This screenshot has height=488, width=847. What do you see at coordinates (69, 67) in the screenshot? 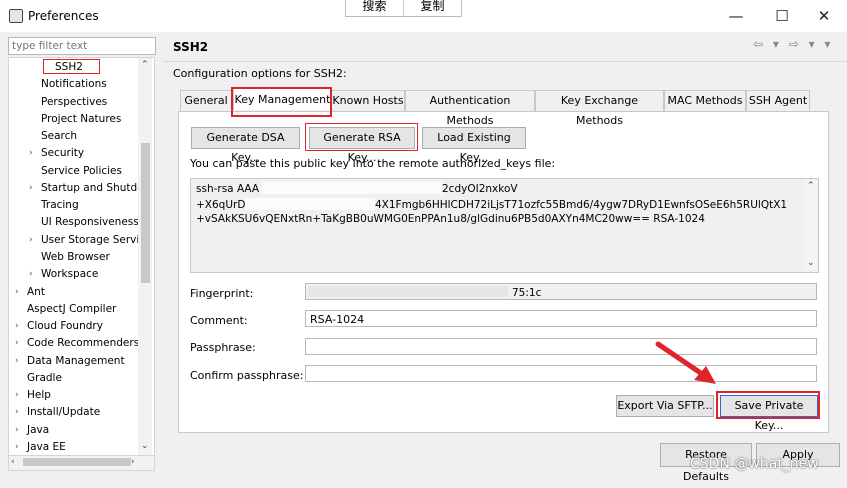
I see `tree-item: SSH2` at bounding box center [69, 67].